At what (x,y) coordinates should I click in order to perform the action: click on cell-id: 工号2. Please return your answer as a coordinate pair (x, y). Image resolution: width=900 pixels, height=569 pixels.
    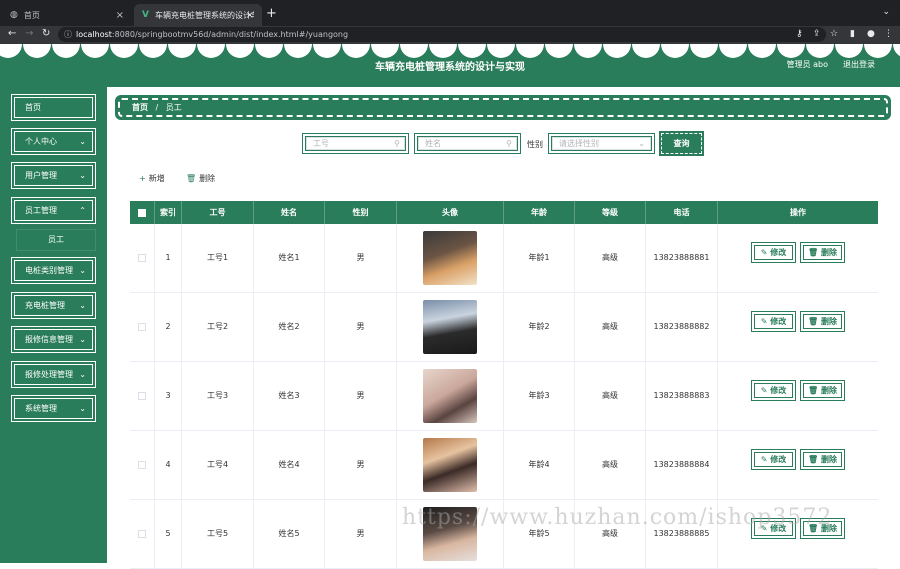
    Looking at the image, I should click on (218, 327).